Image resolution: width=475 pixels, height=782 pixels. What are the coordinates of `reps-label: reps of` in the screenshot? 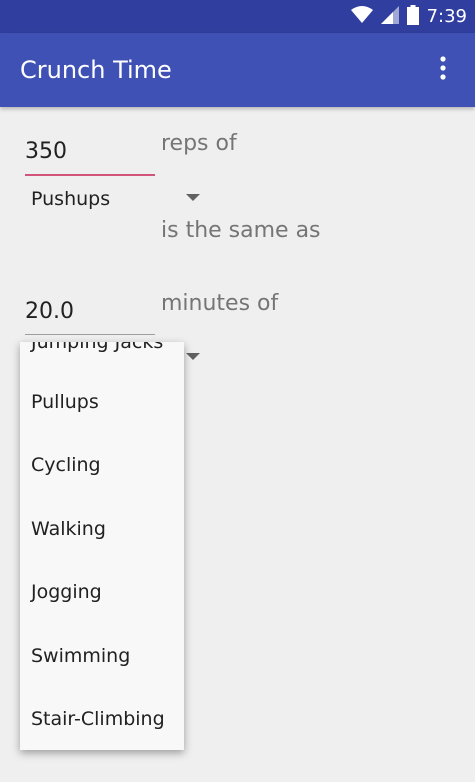 It's located at (199, 143).